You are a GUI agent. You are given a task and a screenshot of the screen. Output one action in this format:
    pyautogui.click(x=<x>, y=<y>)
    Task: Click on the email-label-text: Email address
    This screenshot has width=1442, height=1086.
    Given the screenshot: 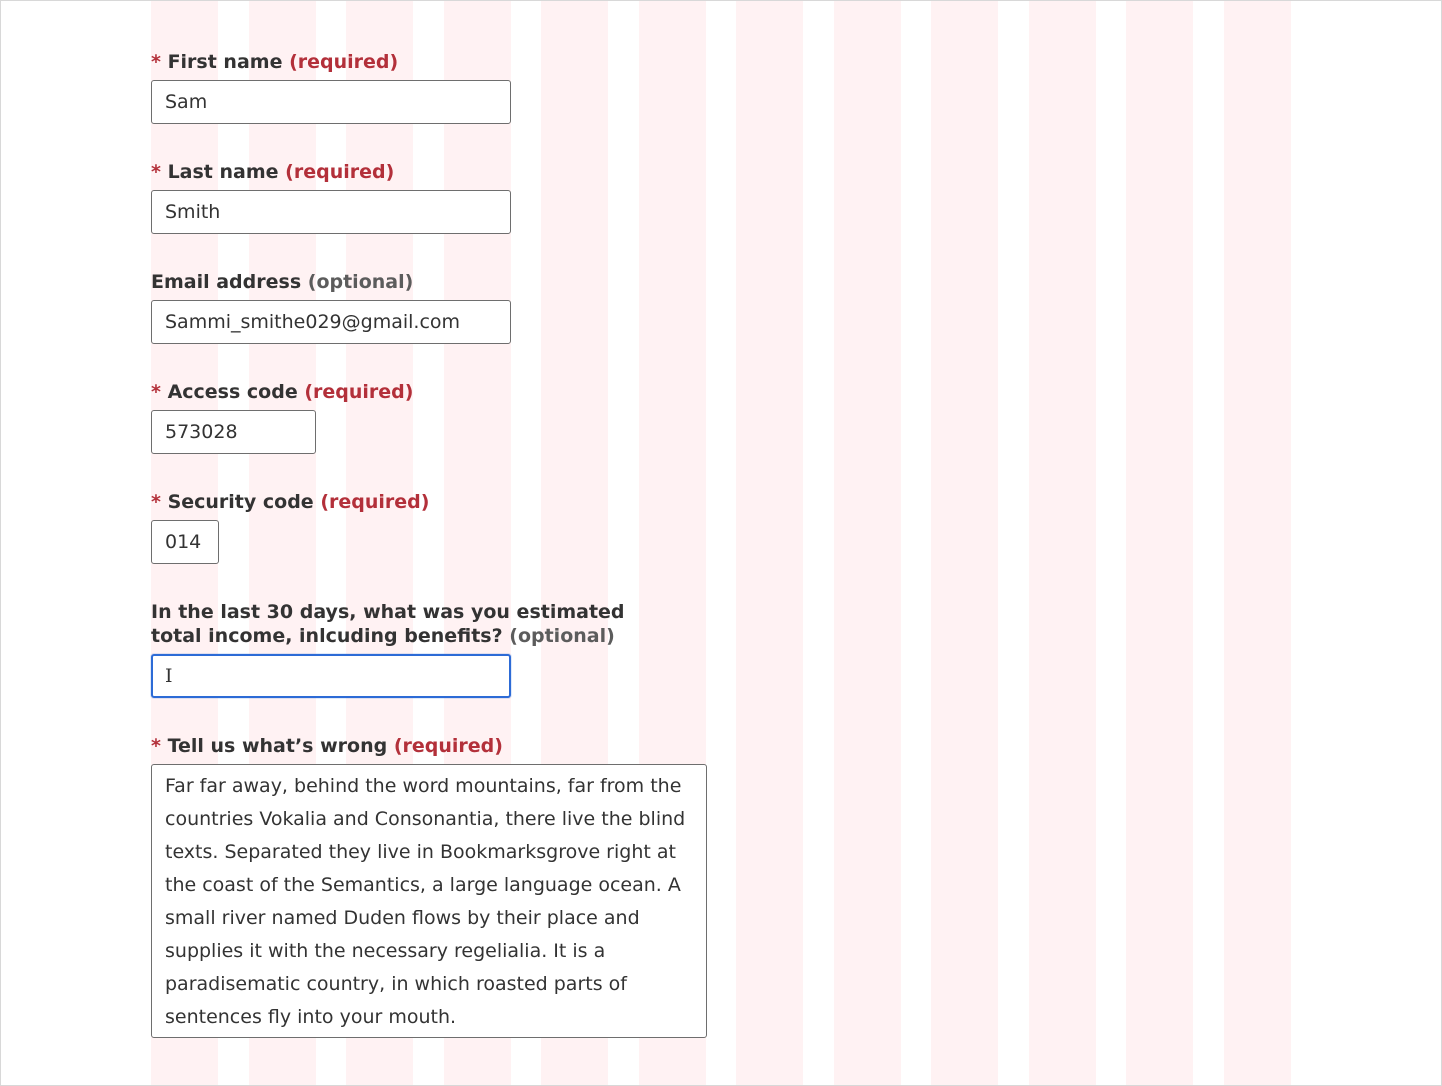 What is the action you would take?
    pyautogui.click(x=226, y=282)
    